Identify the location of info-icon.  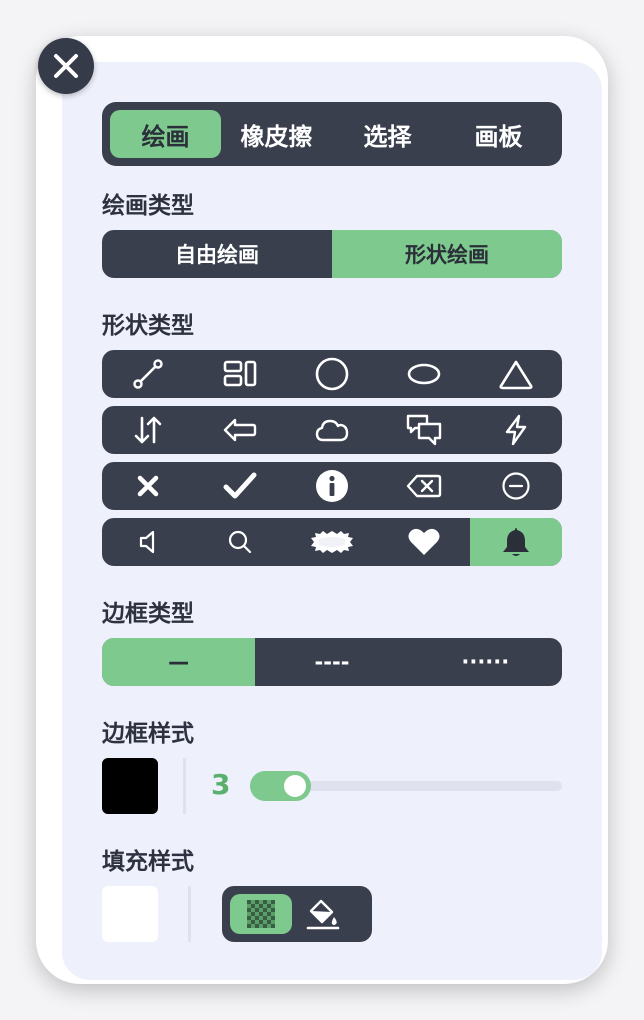
(332, 486).